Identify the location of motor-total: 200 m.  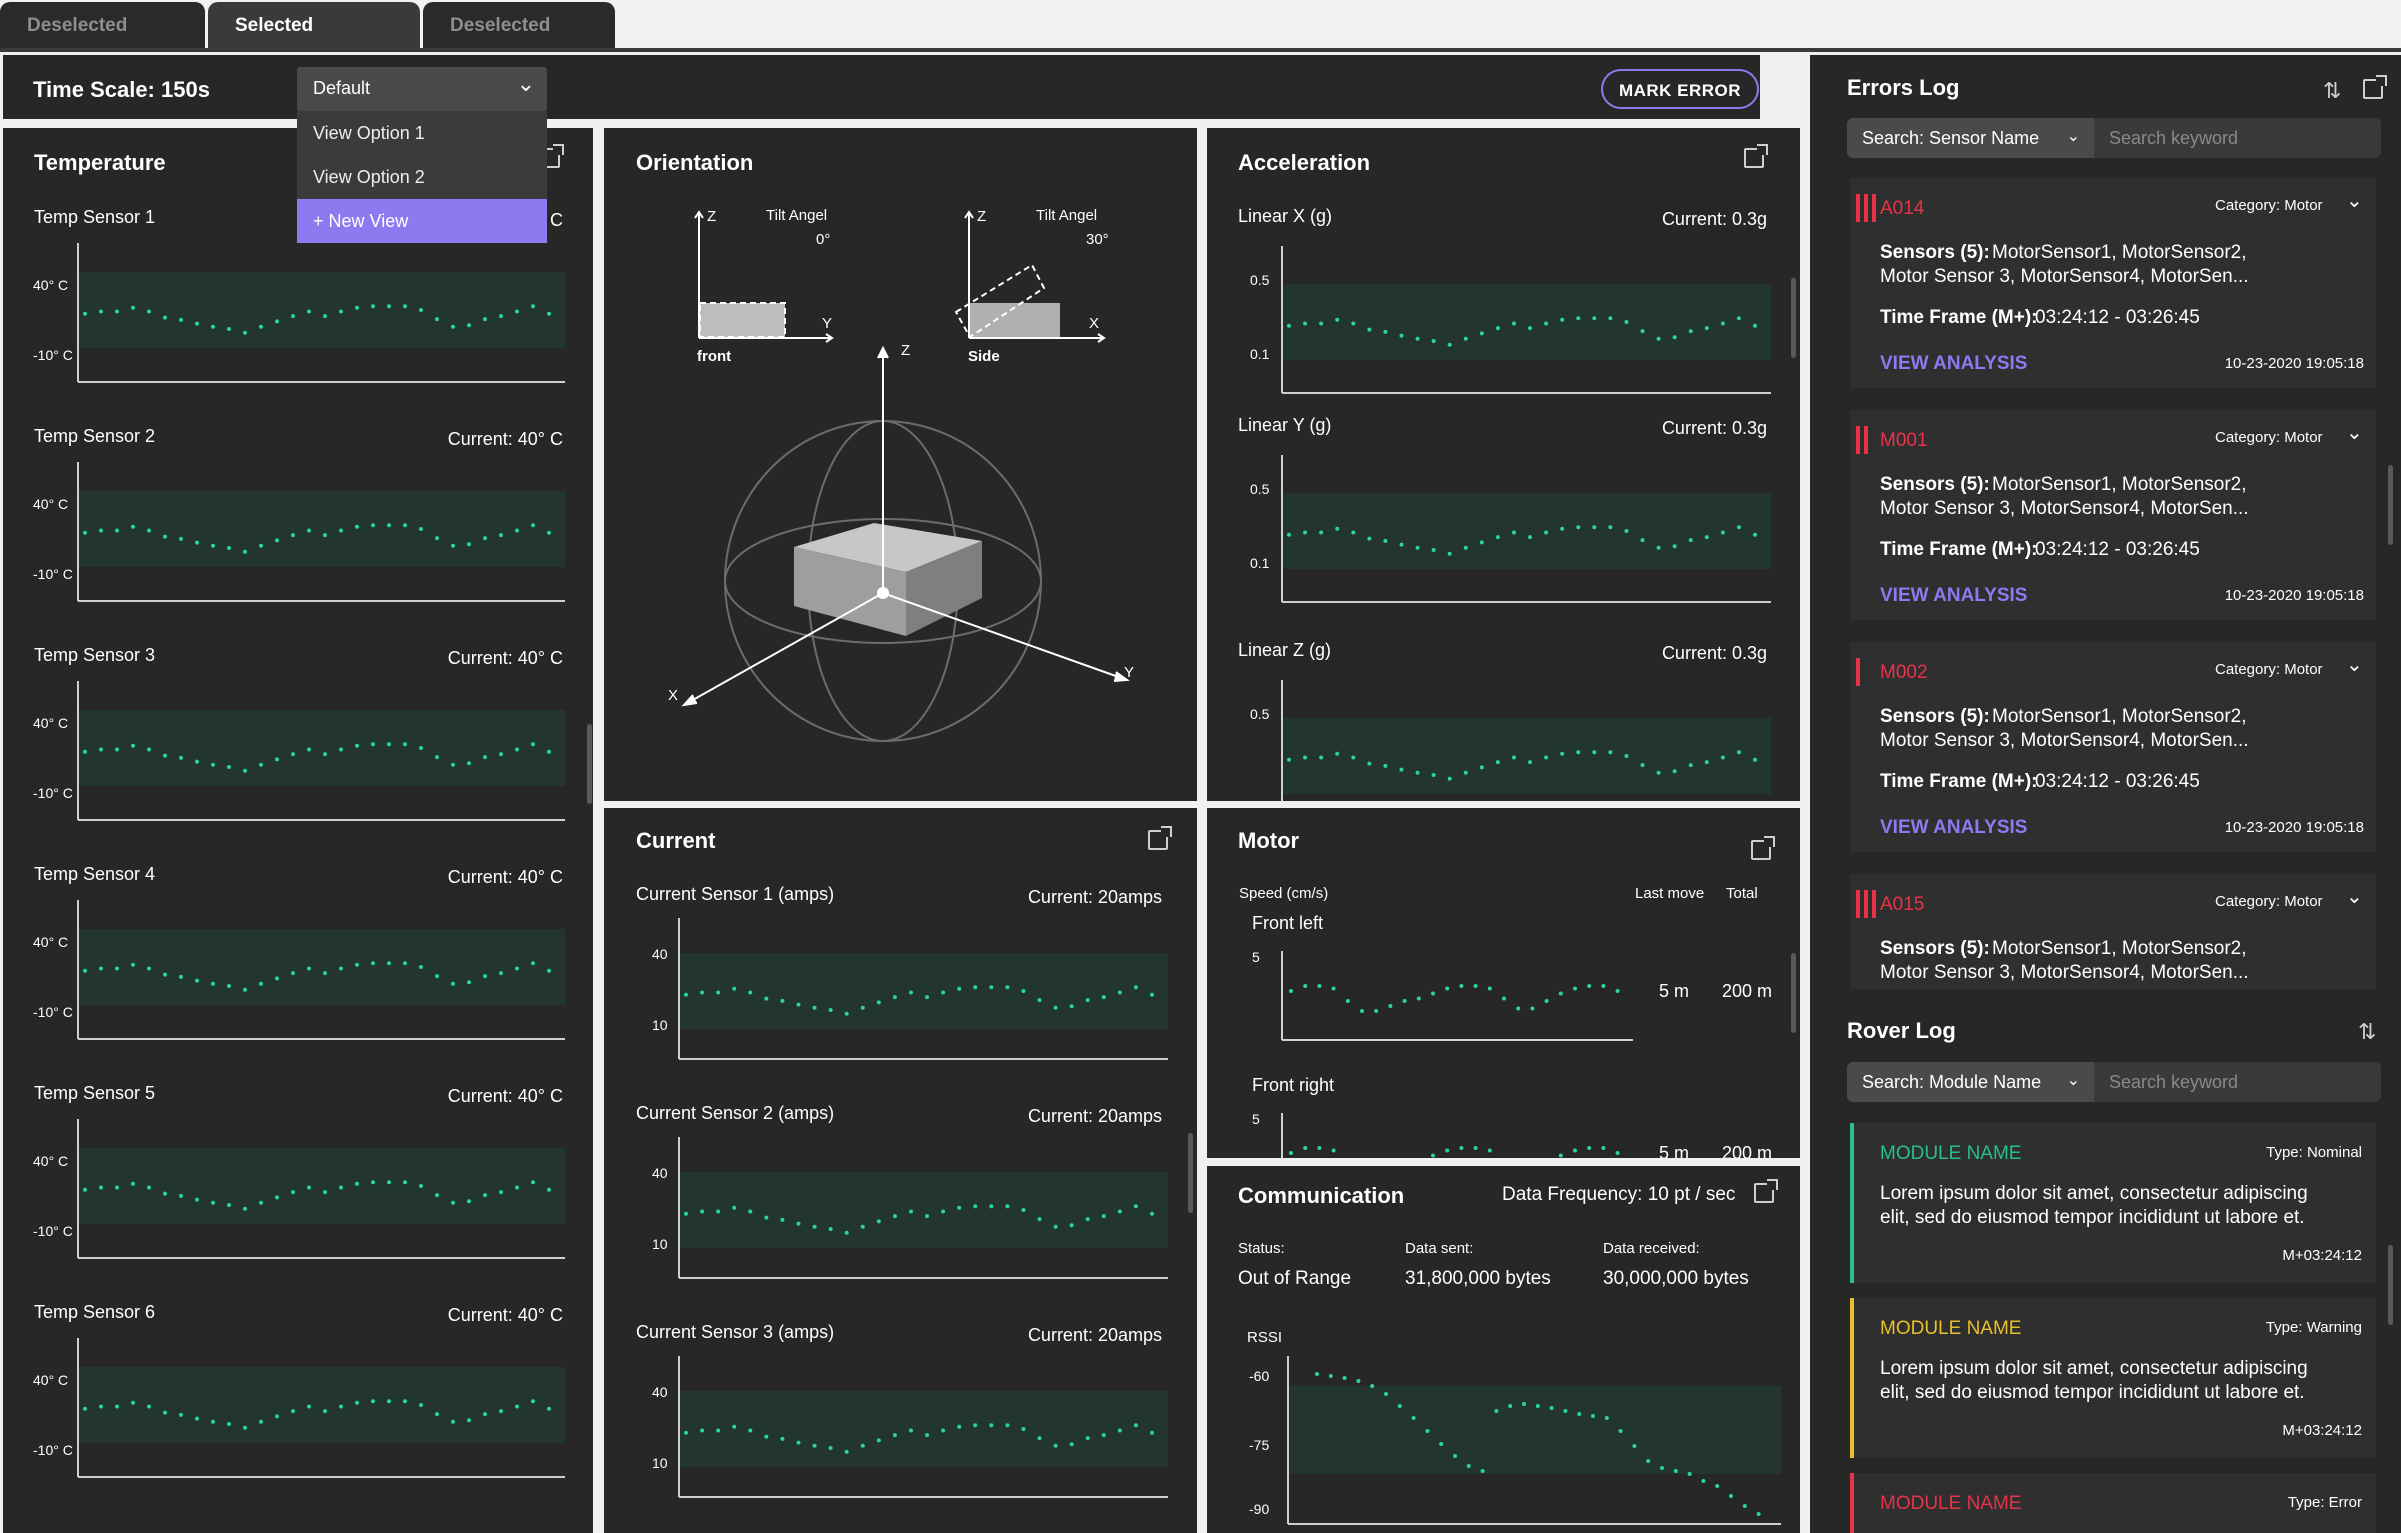
(1747, 991).